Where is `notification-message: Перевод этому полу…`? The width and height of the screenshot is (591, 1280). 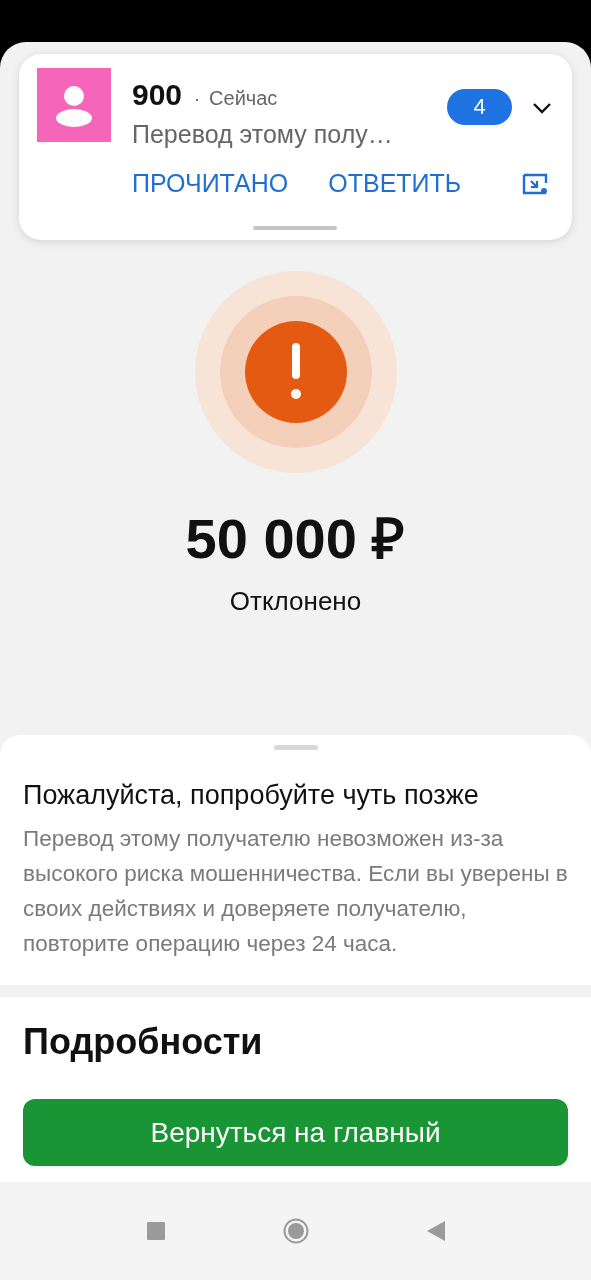 notification-message: Перевод этому полу… is located at coordinates (263, 134).